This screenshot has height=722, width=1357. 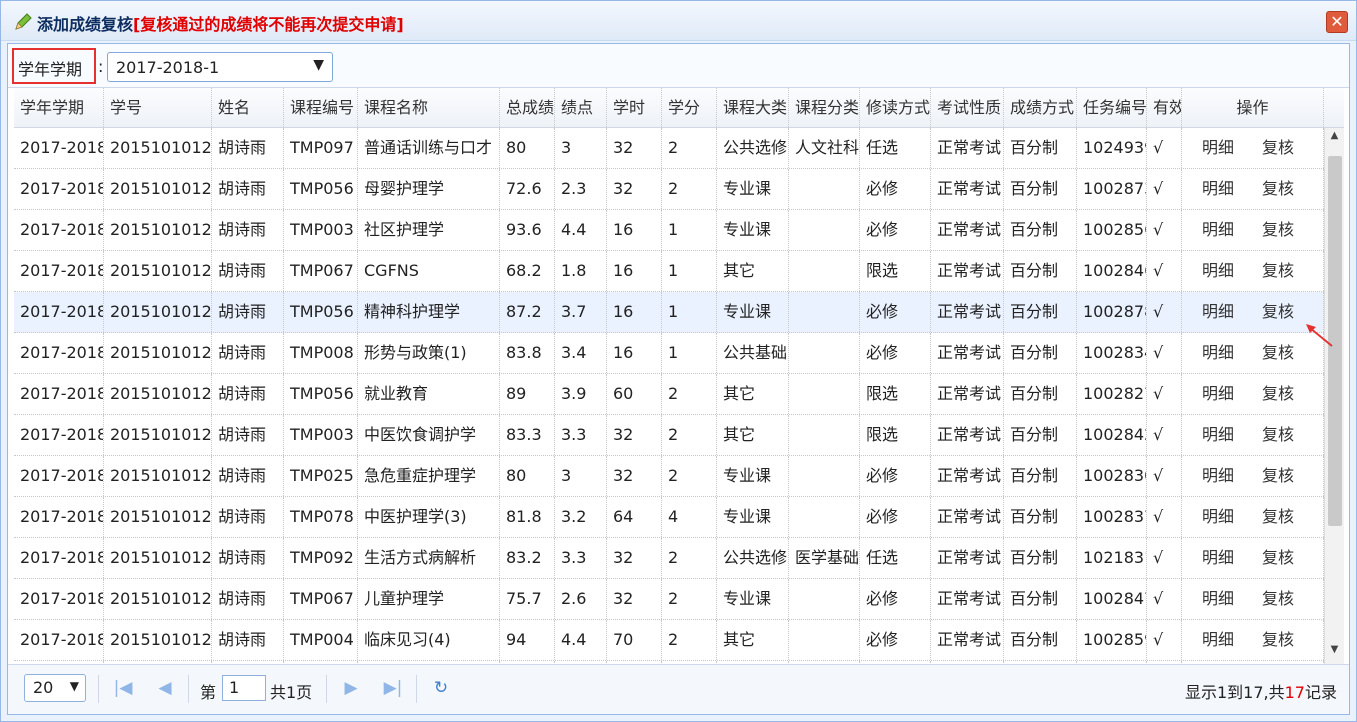 I want to click on column-header-credits: 学分, so click(x=689, y=107).